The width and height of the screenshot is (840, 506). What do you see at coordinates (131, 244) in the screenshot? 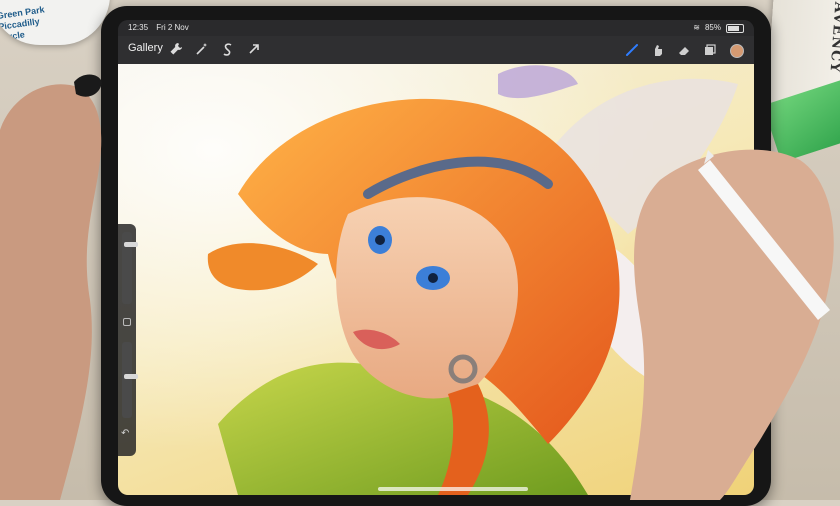
I see `brush-size-thumb` at bounding box center [131, 244].